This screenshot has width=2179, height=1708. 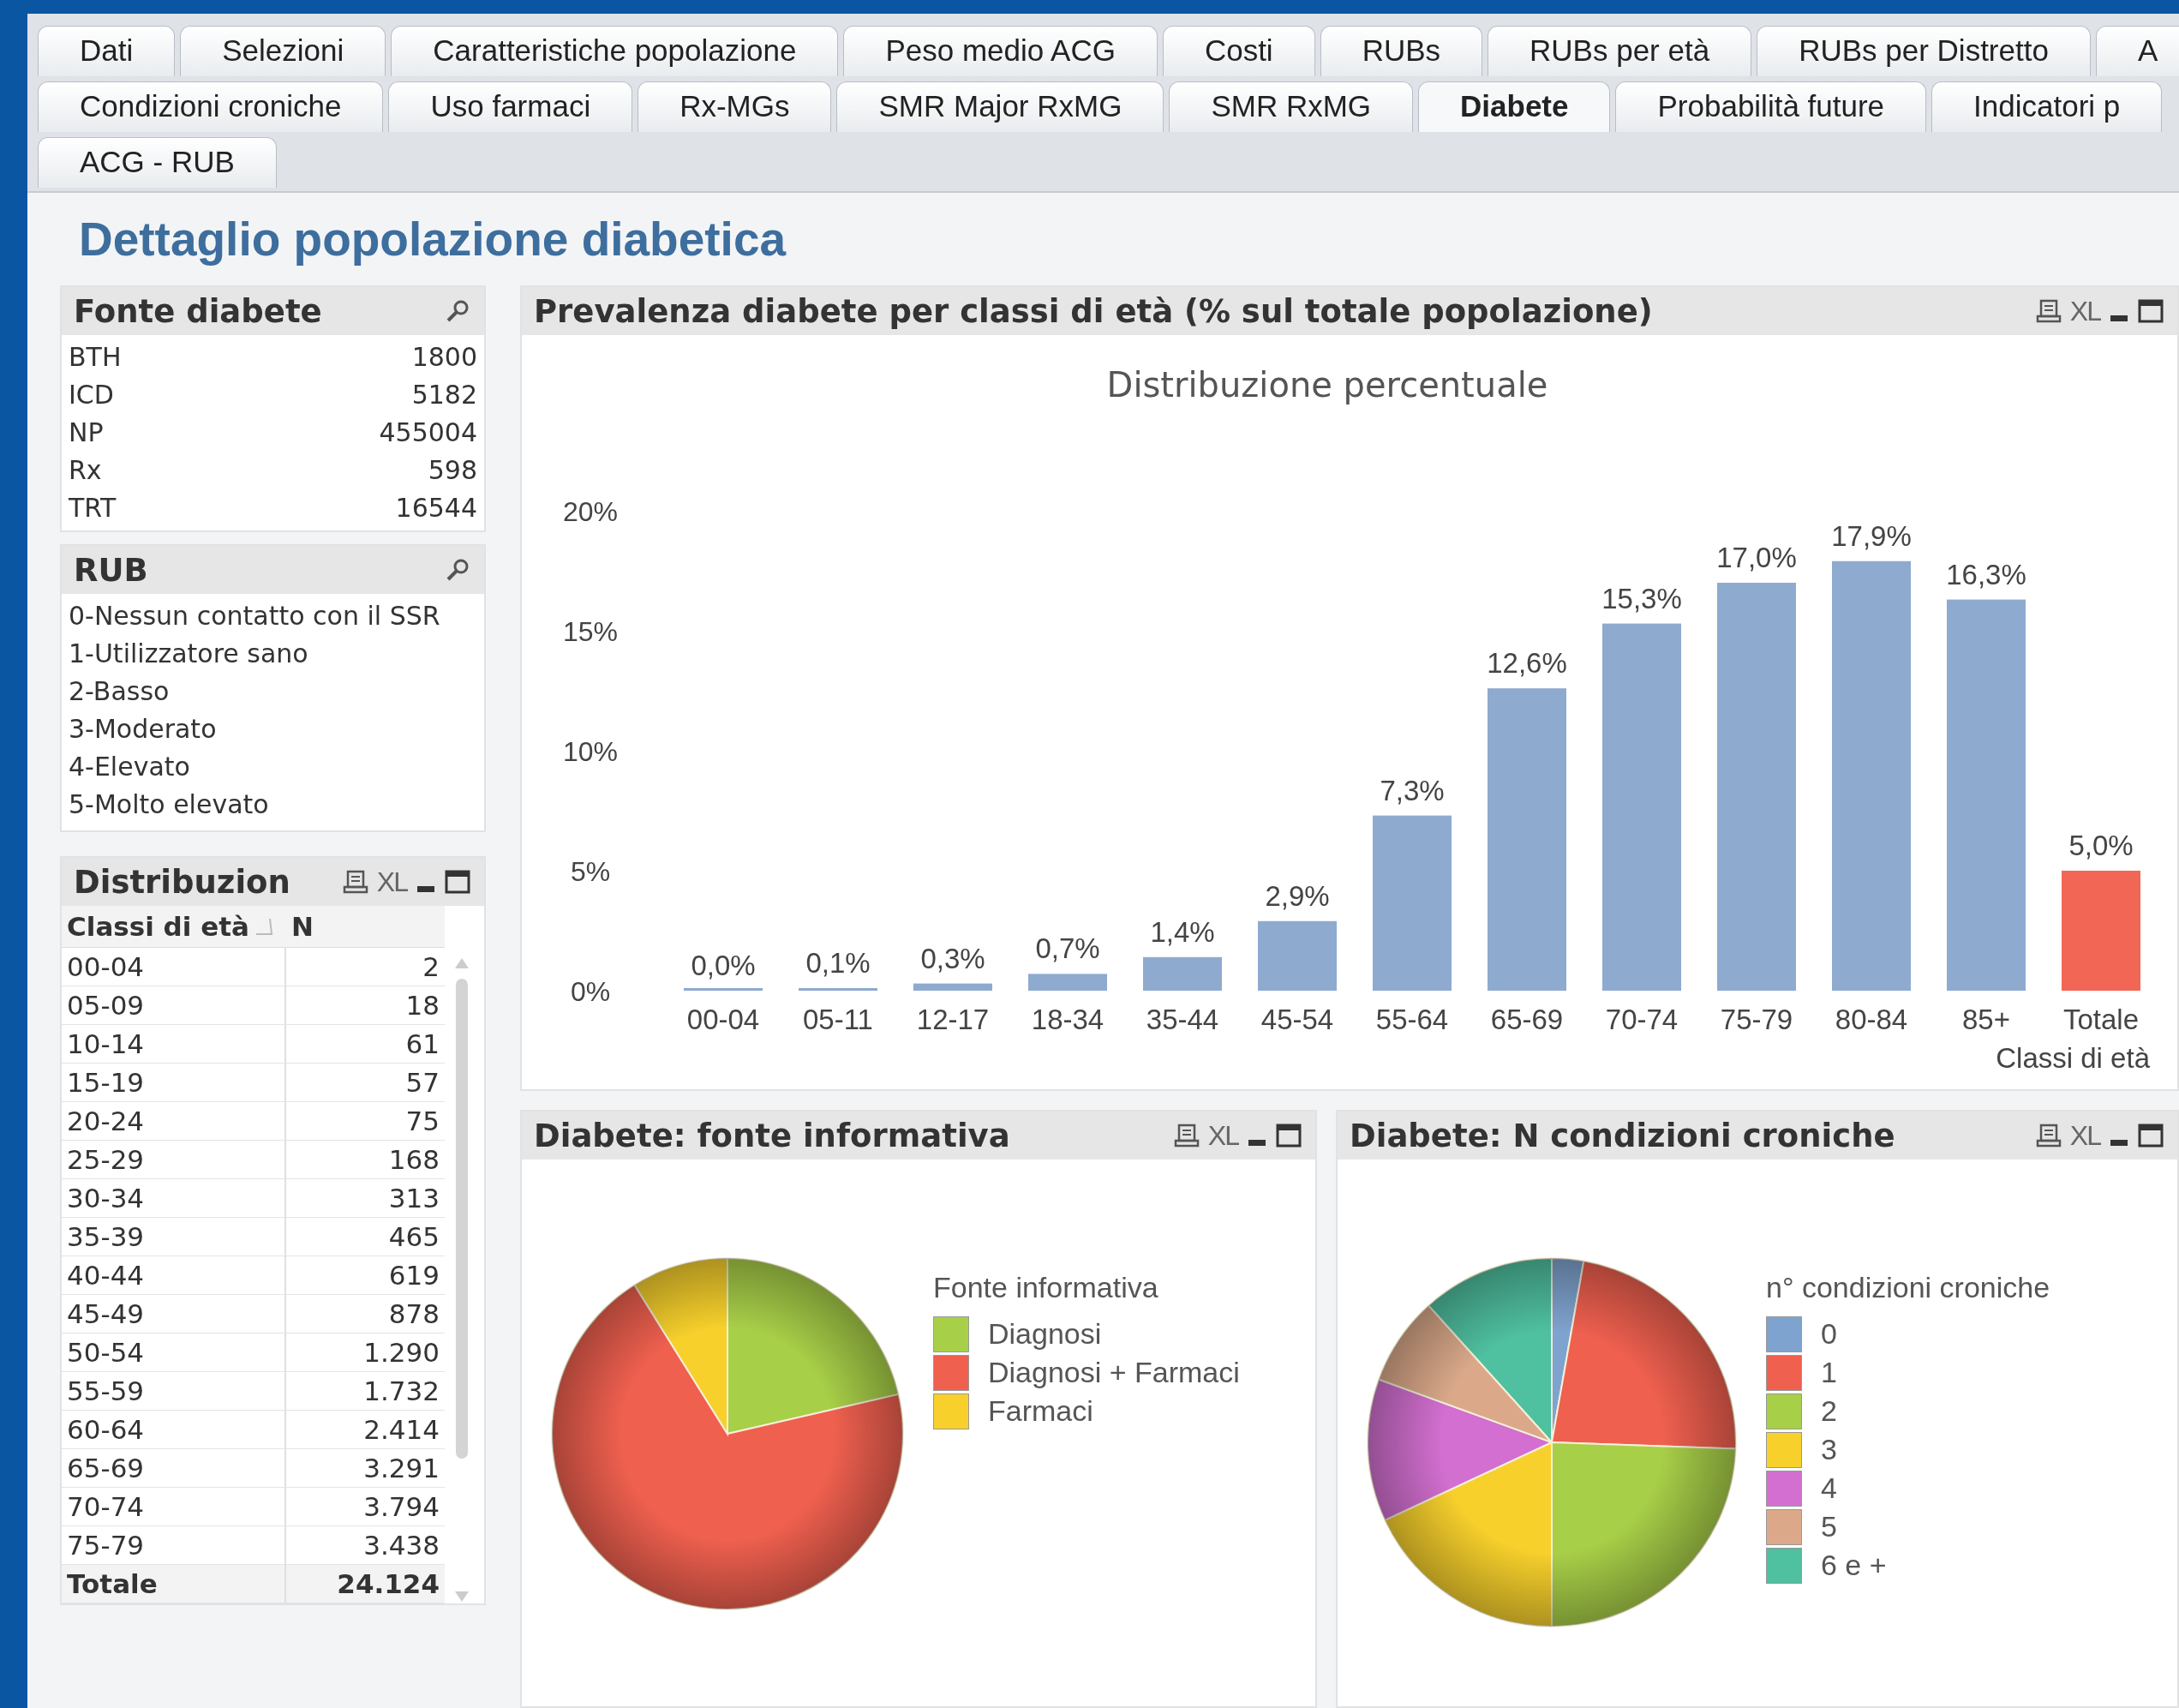 I want to click on tab: RUBs per età, so click(x=1620, y=51).